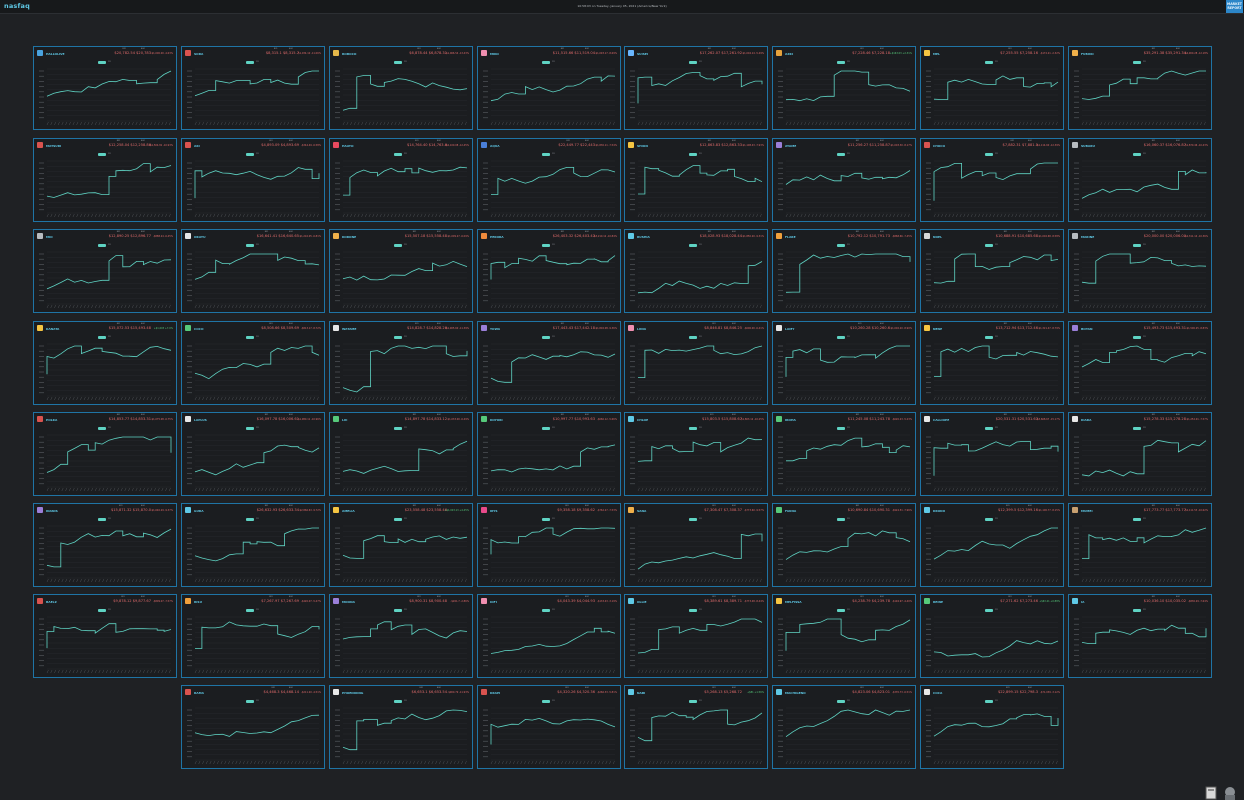  I want to click on coin-name: WATAME, so click(349, 329).